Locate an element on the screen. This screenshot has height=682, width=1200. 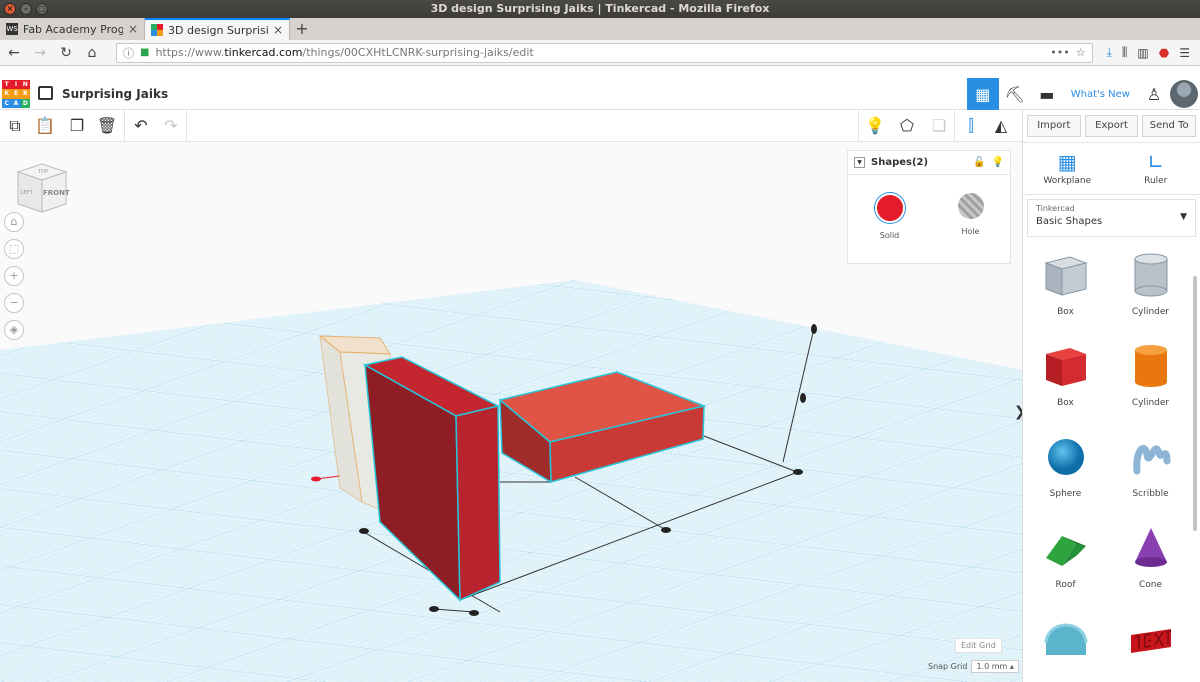
delete-icon: 🗑 is located at coordinates (107, 126).